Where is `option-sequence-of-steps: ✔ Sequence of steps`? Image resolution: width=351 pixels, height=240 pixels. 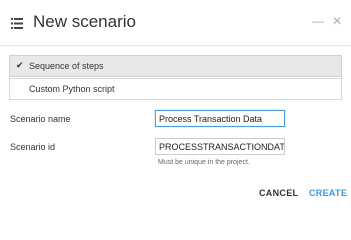
option-sequence-of-steps: ✔ Sequence of steps is located at coordinates (175, 66).